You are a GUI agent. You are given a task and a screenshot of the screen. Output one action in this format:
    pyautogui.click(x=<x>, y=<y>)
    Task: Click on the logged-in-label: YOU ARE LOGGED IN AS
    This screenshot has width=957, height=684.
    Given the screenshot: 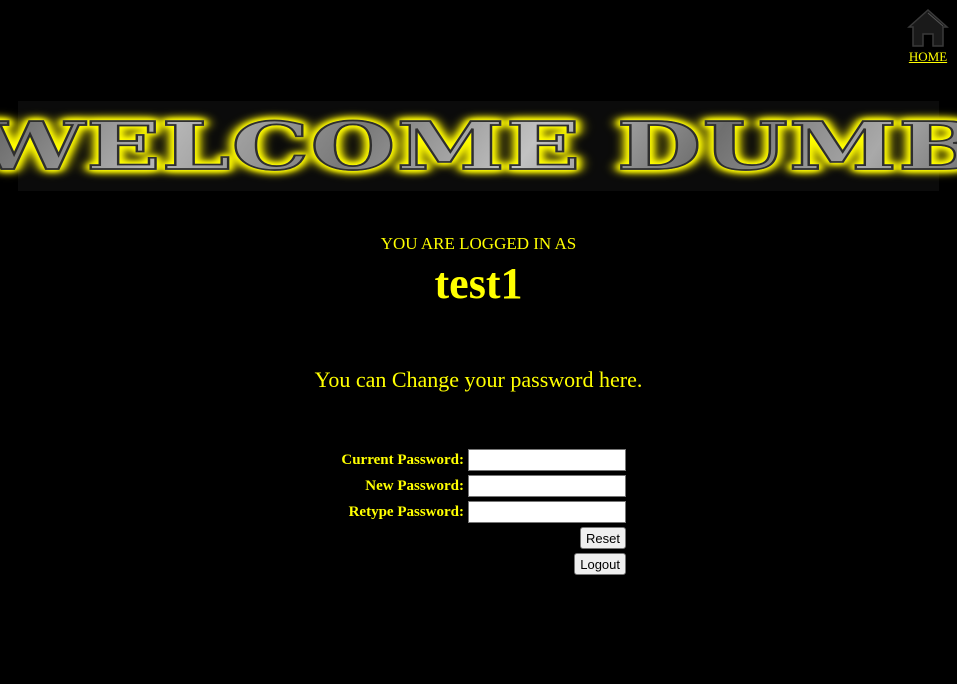 What is the action you would take?
    pyautogui.click(x=478, y=243)
    